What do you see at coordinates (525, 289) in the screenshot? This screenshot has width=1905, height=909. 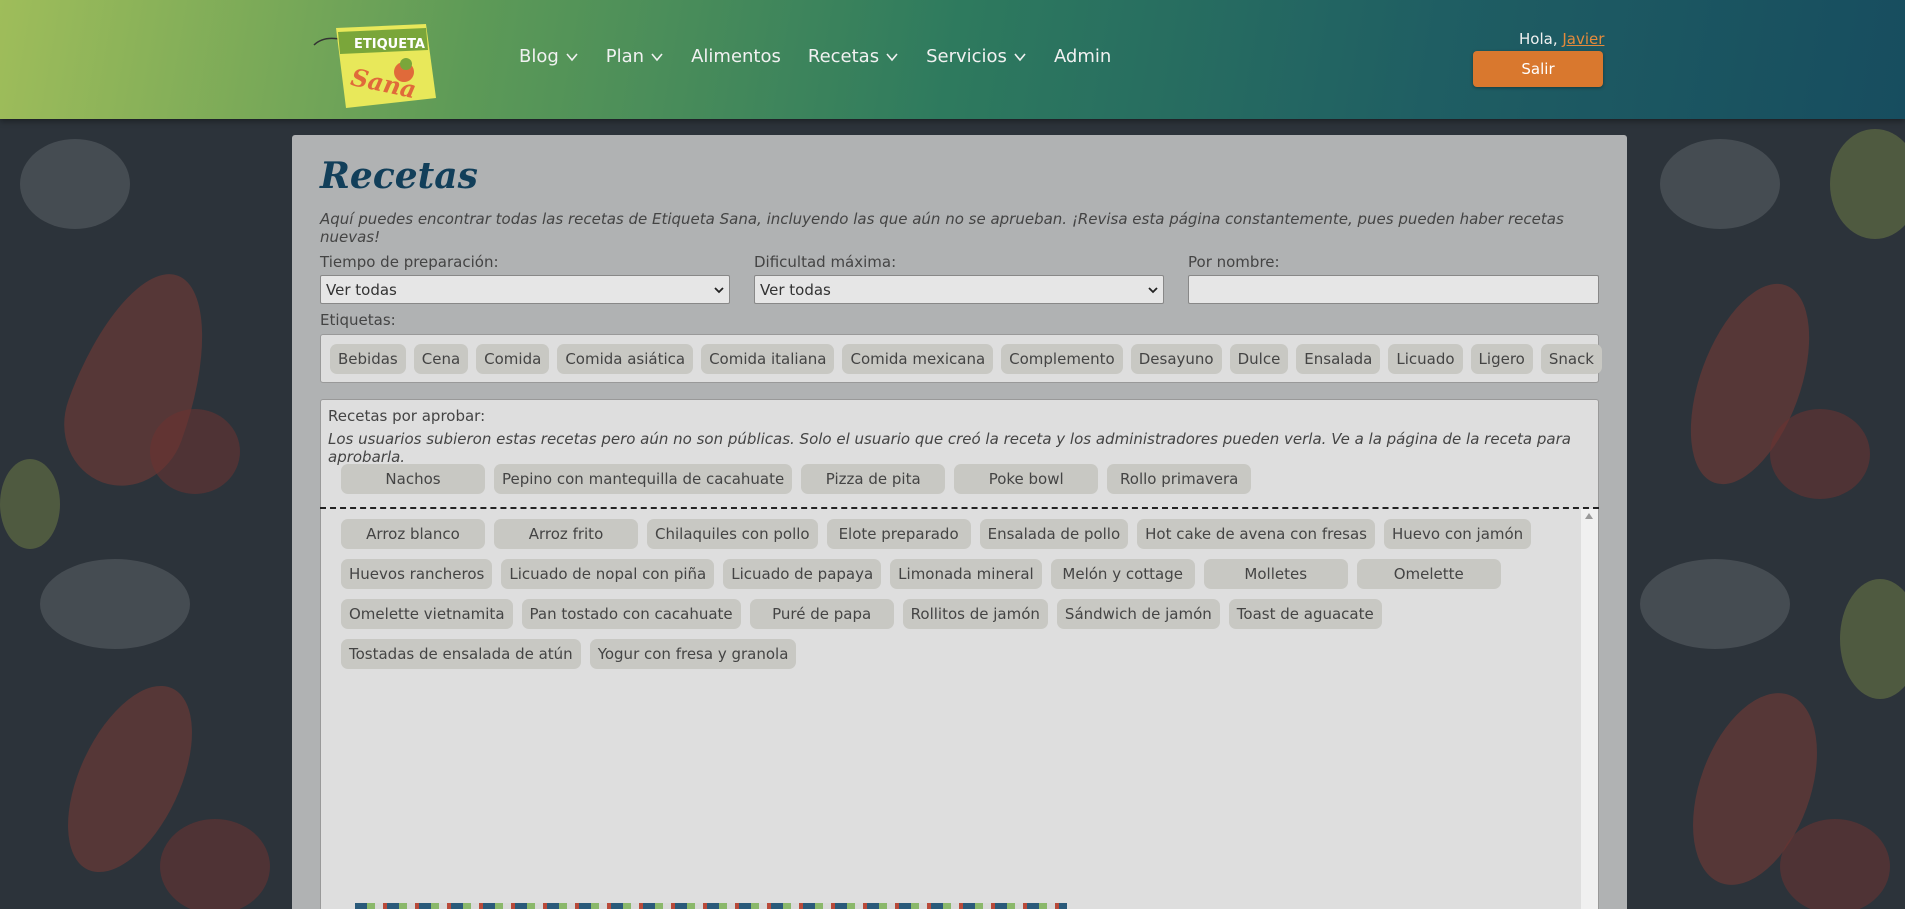 I see `prep-time-select: Ver todas` at bounding box center [525, 289].